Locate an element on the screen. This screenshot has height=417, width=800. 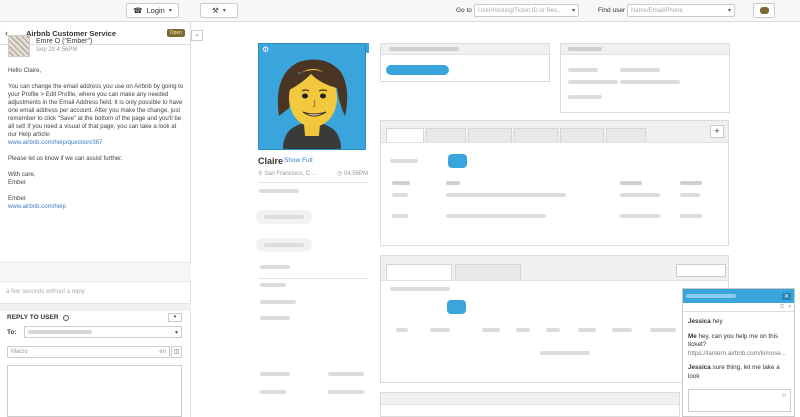
filter-label is located at coordinates (404, 161).